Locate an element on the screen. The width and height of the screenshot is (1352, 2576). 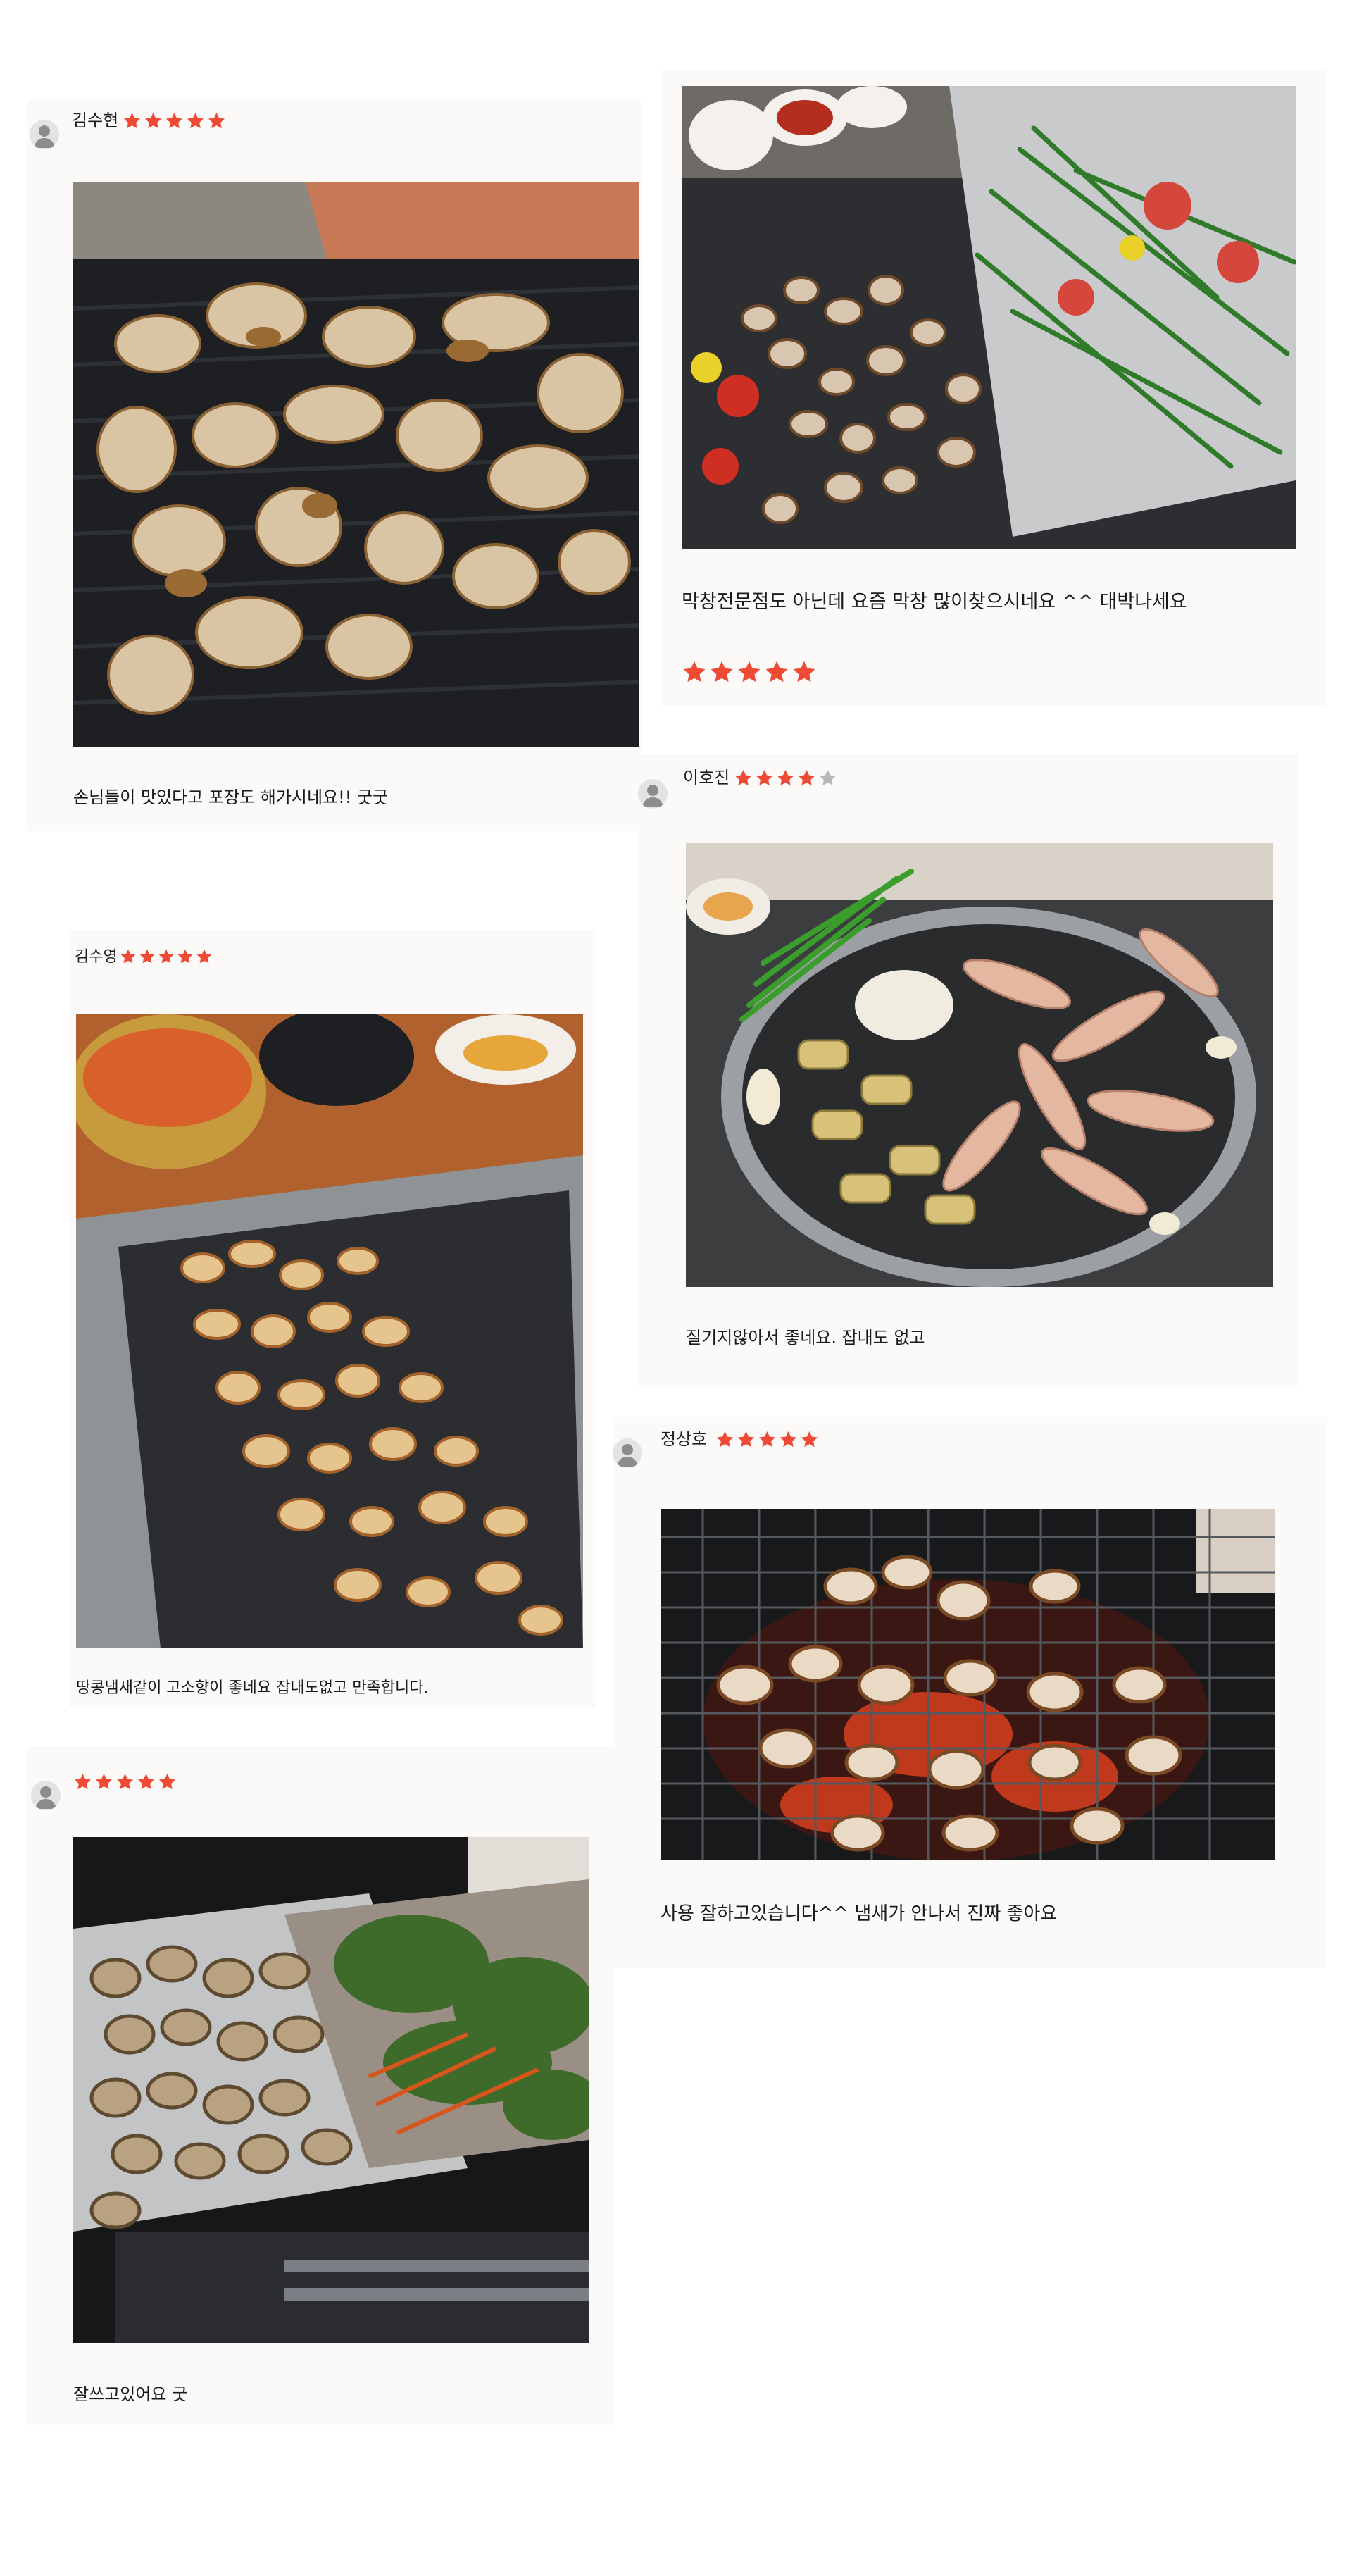
reviewer-name: 이호진 is located at coordinates (706, 778).